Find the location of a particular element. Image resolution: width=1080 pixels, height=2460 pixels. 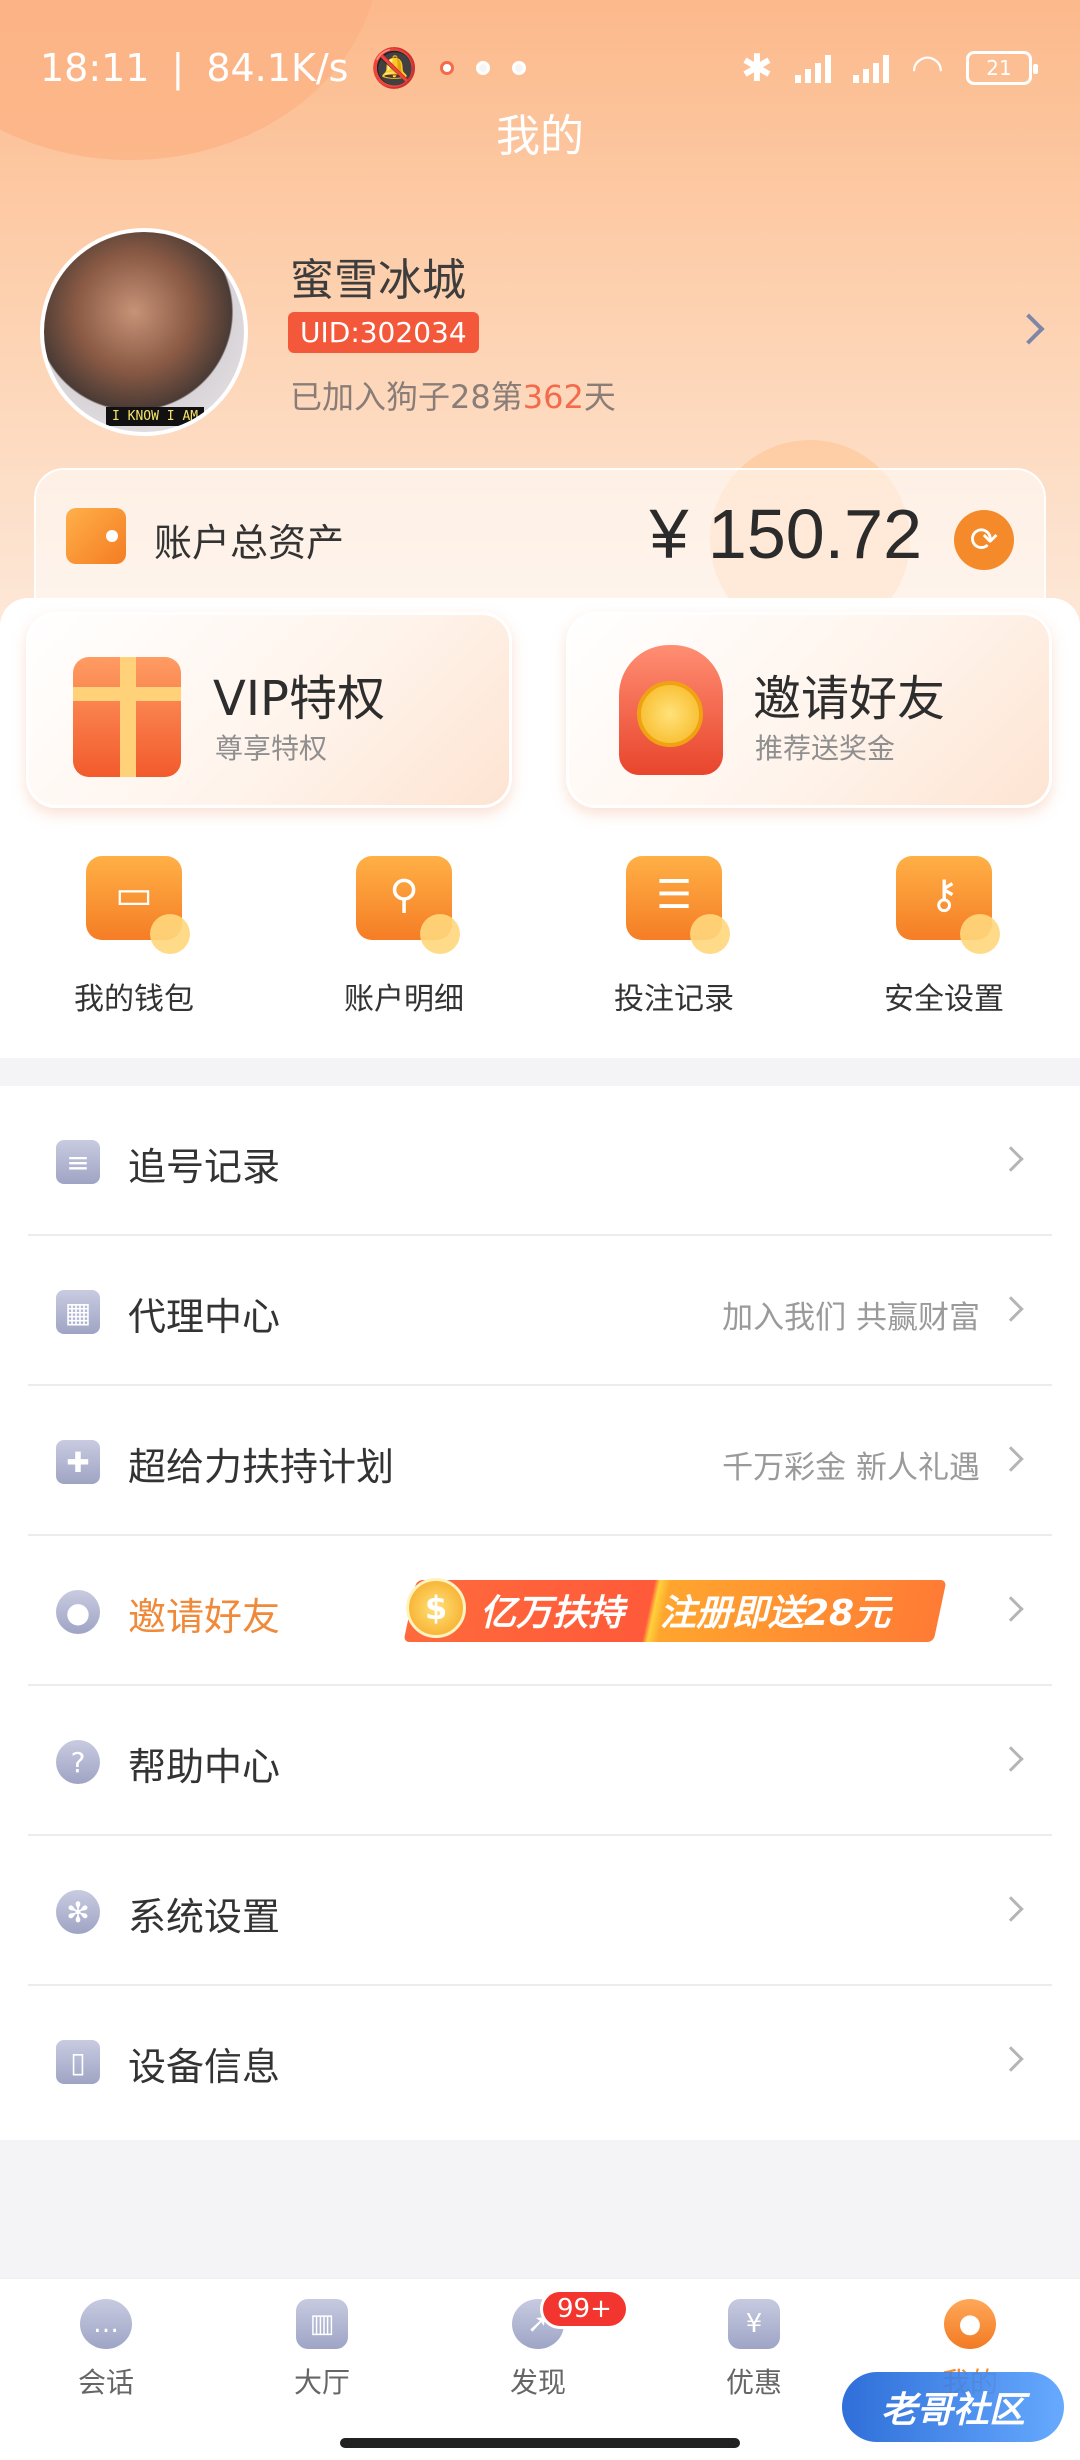

menu-item-label: 系统设置 is located at coordinates (204, 1917).